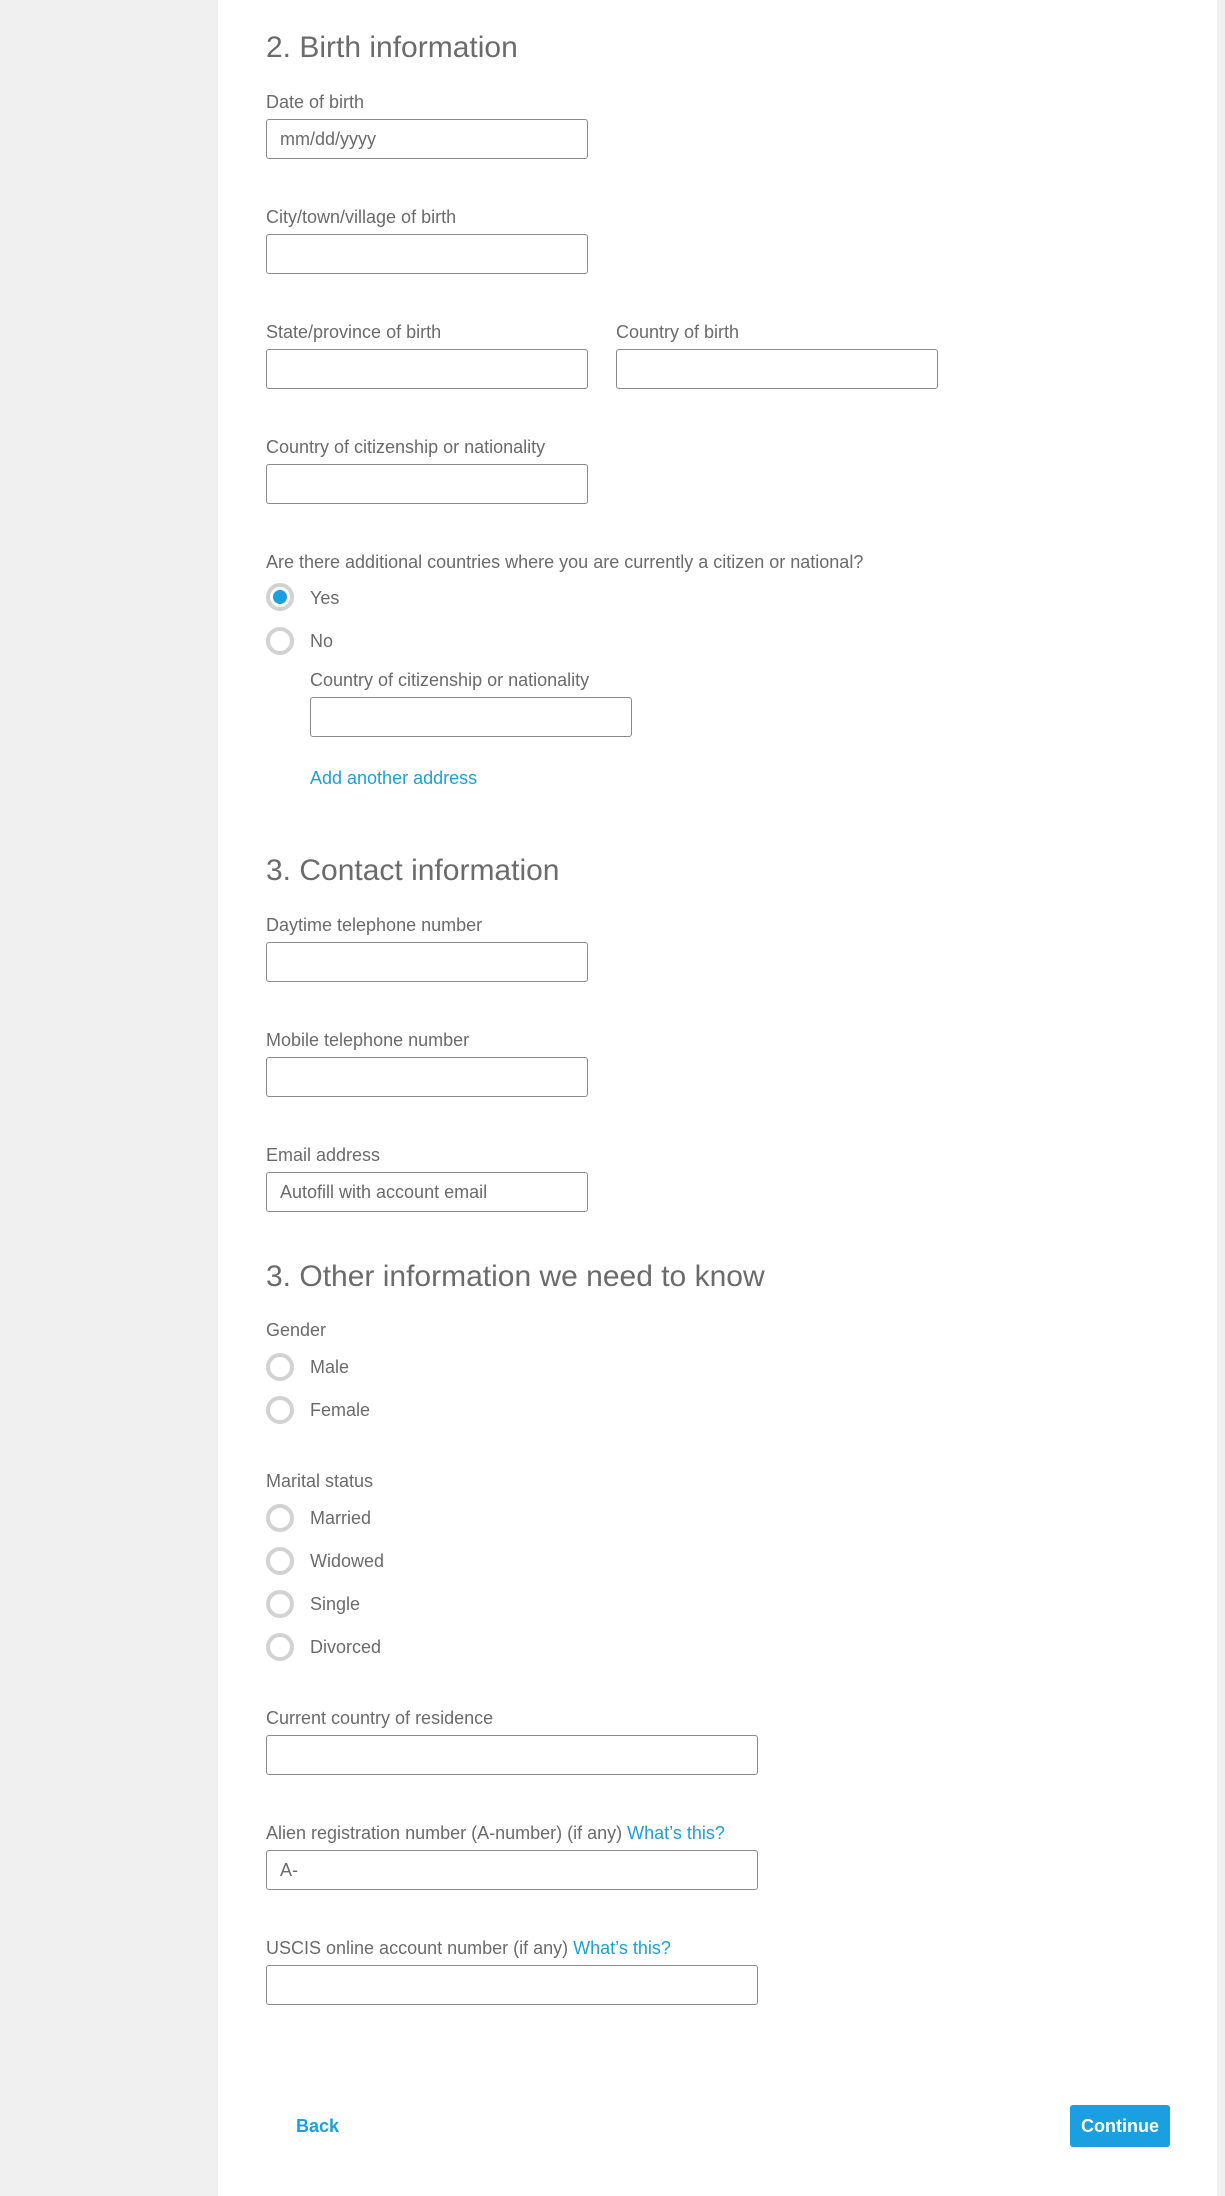 This screenshot has height=2196, width=1225. What do you see at coordinates (374, 925) in the screenshot?
I see `daytime-phone-label: Daytime telephone number` at bounding box center [374, 925].